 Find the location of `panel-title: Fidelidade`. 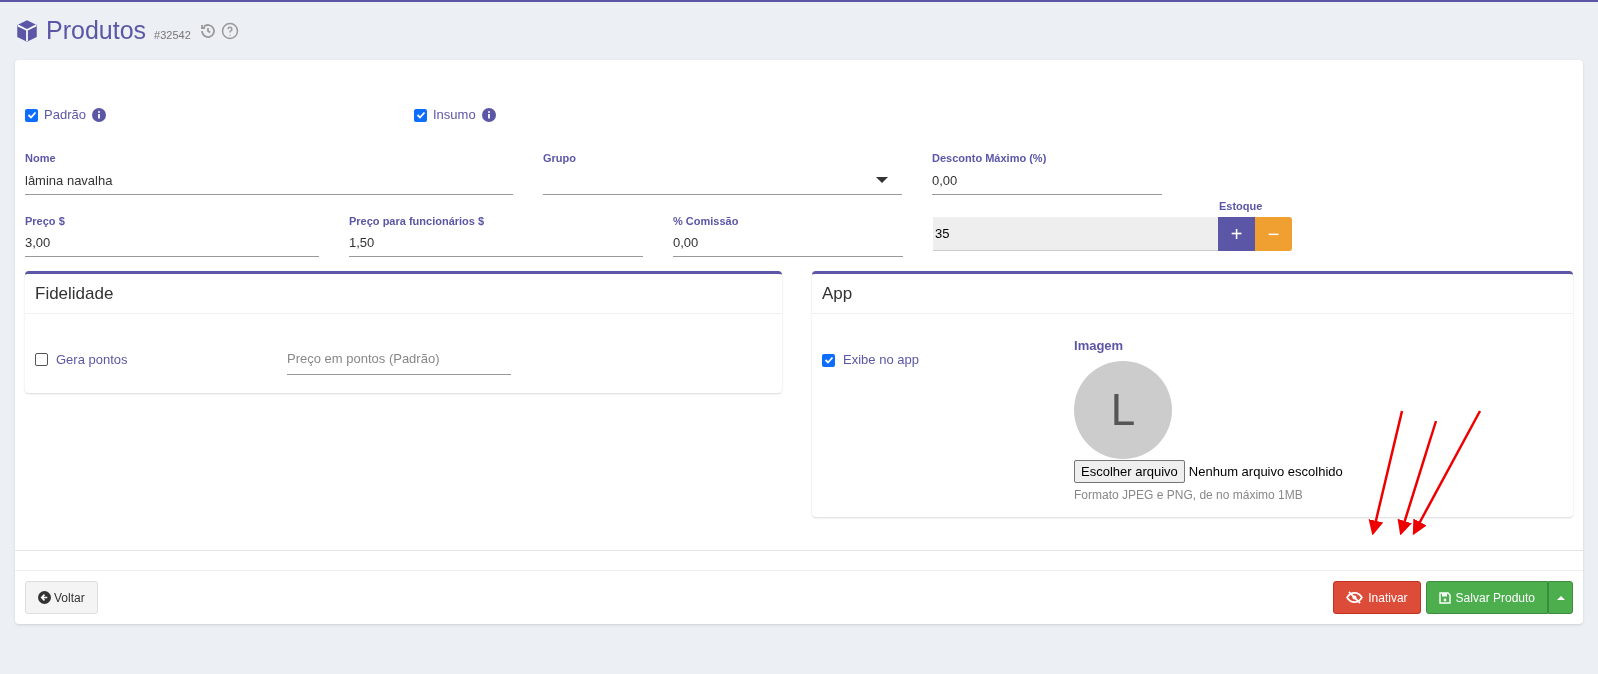

panel-title: Fidelidade is located at coordinates (403, 294).